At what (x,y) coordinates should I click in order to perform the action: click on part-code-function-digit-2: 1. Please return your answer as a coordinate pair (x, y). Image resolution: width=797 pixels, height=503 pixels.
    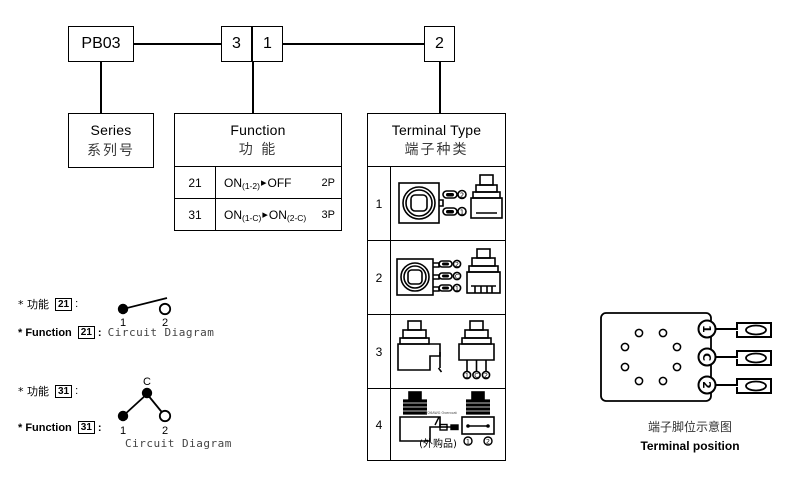
    Looking at the image, I should click on (267, 44).